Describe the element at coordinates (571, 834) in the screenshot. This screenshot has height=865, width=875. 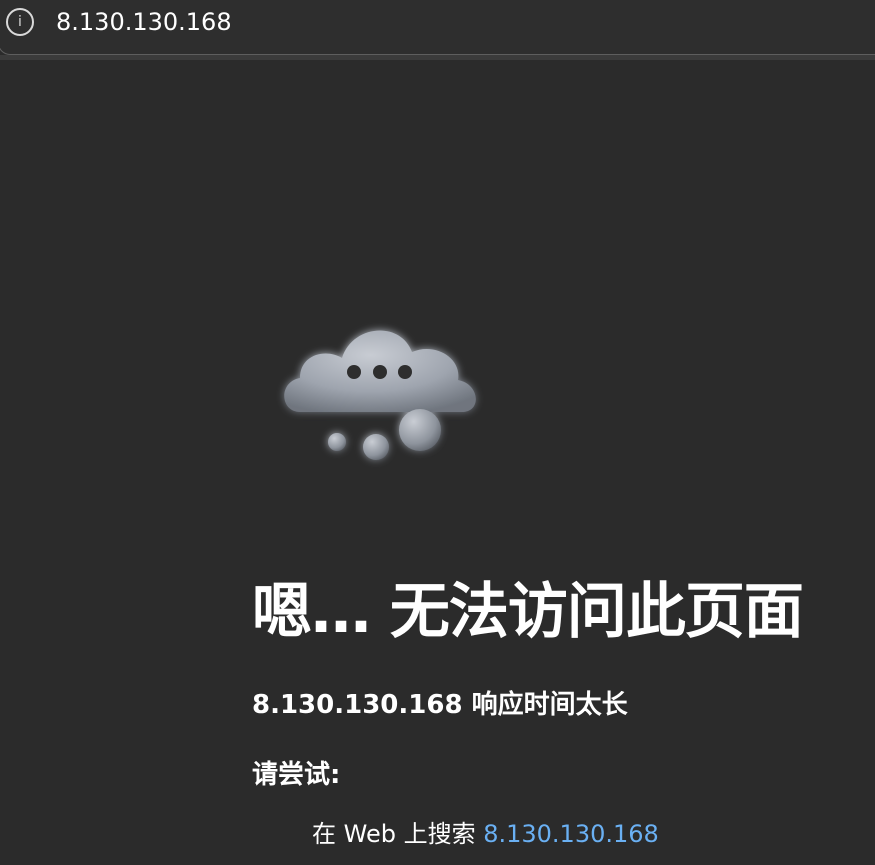
I see `search-link: 8.130.130.168` at that location.